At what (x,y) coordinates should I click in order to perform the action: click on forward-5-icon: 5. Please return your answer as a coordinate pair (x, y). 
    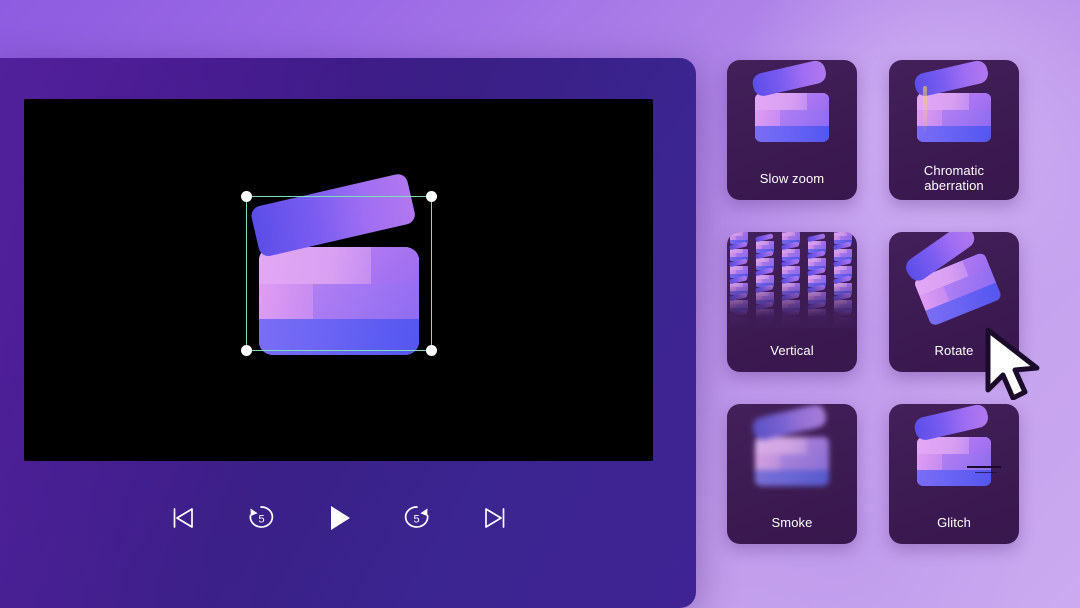
    Looking at the image, I should click on (416, 517).